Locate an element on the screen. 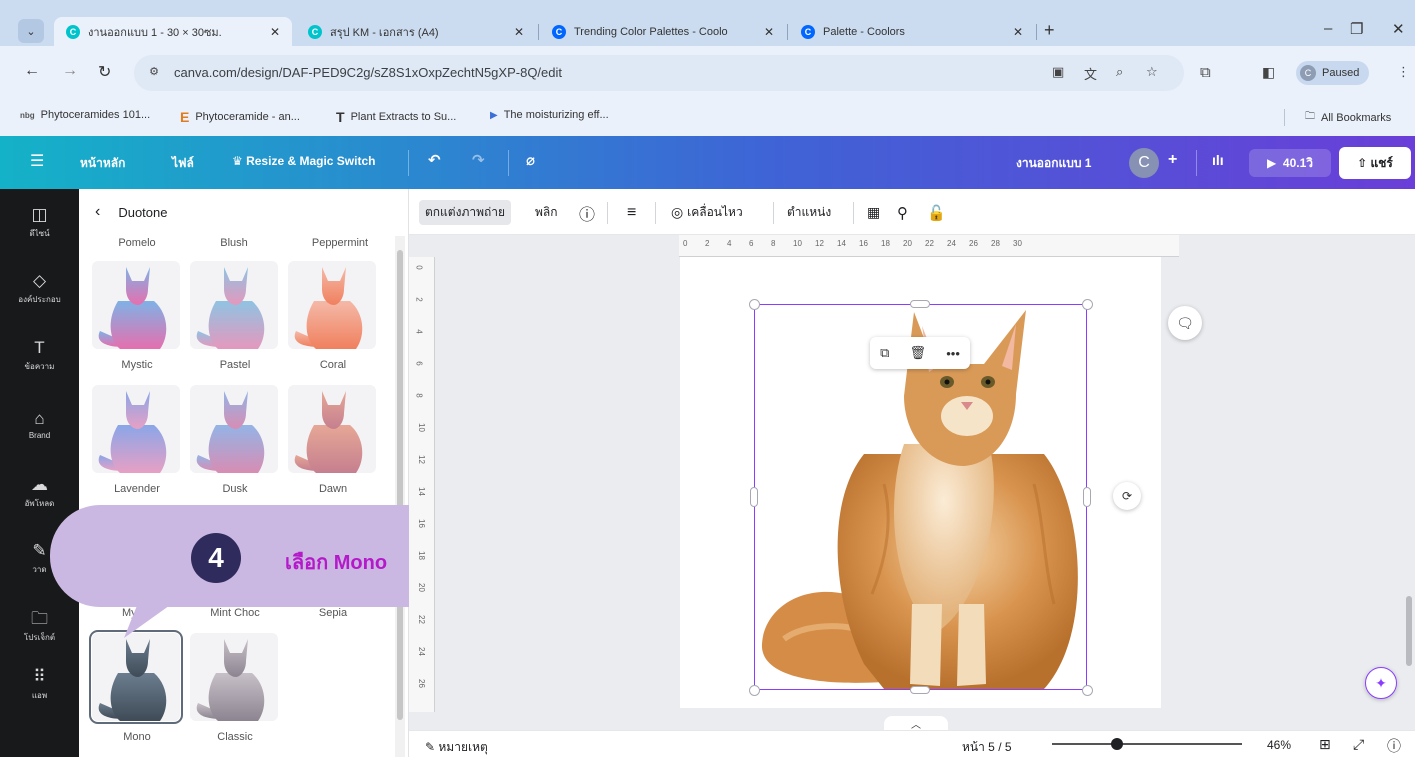 The width and height of the screenshot is (1415, 757). more-icon: ••• is located at coordinates (953, 353).